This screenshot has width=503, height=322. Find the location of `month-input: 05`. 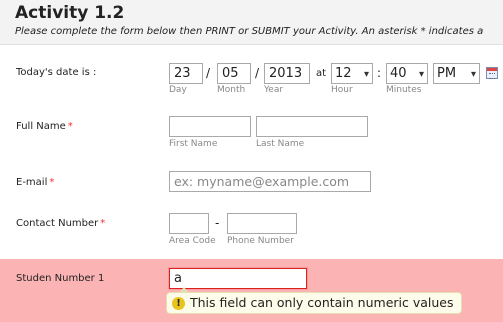

month-input: 05 is located at coordinates (234, 73).